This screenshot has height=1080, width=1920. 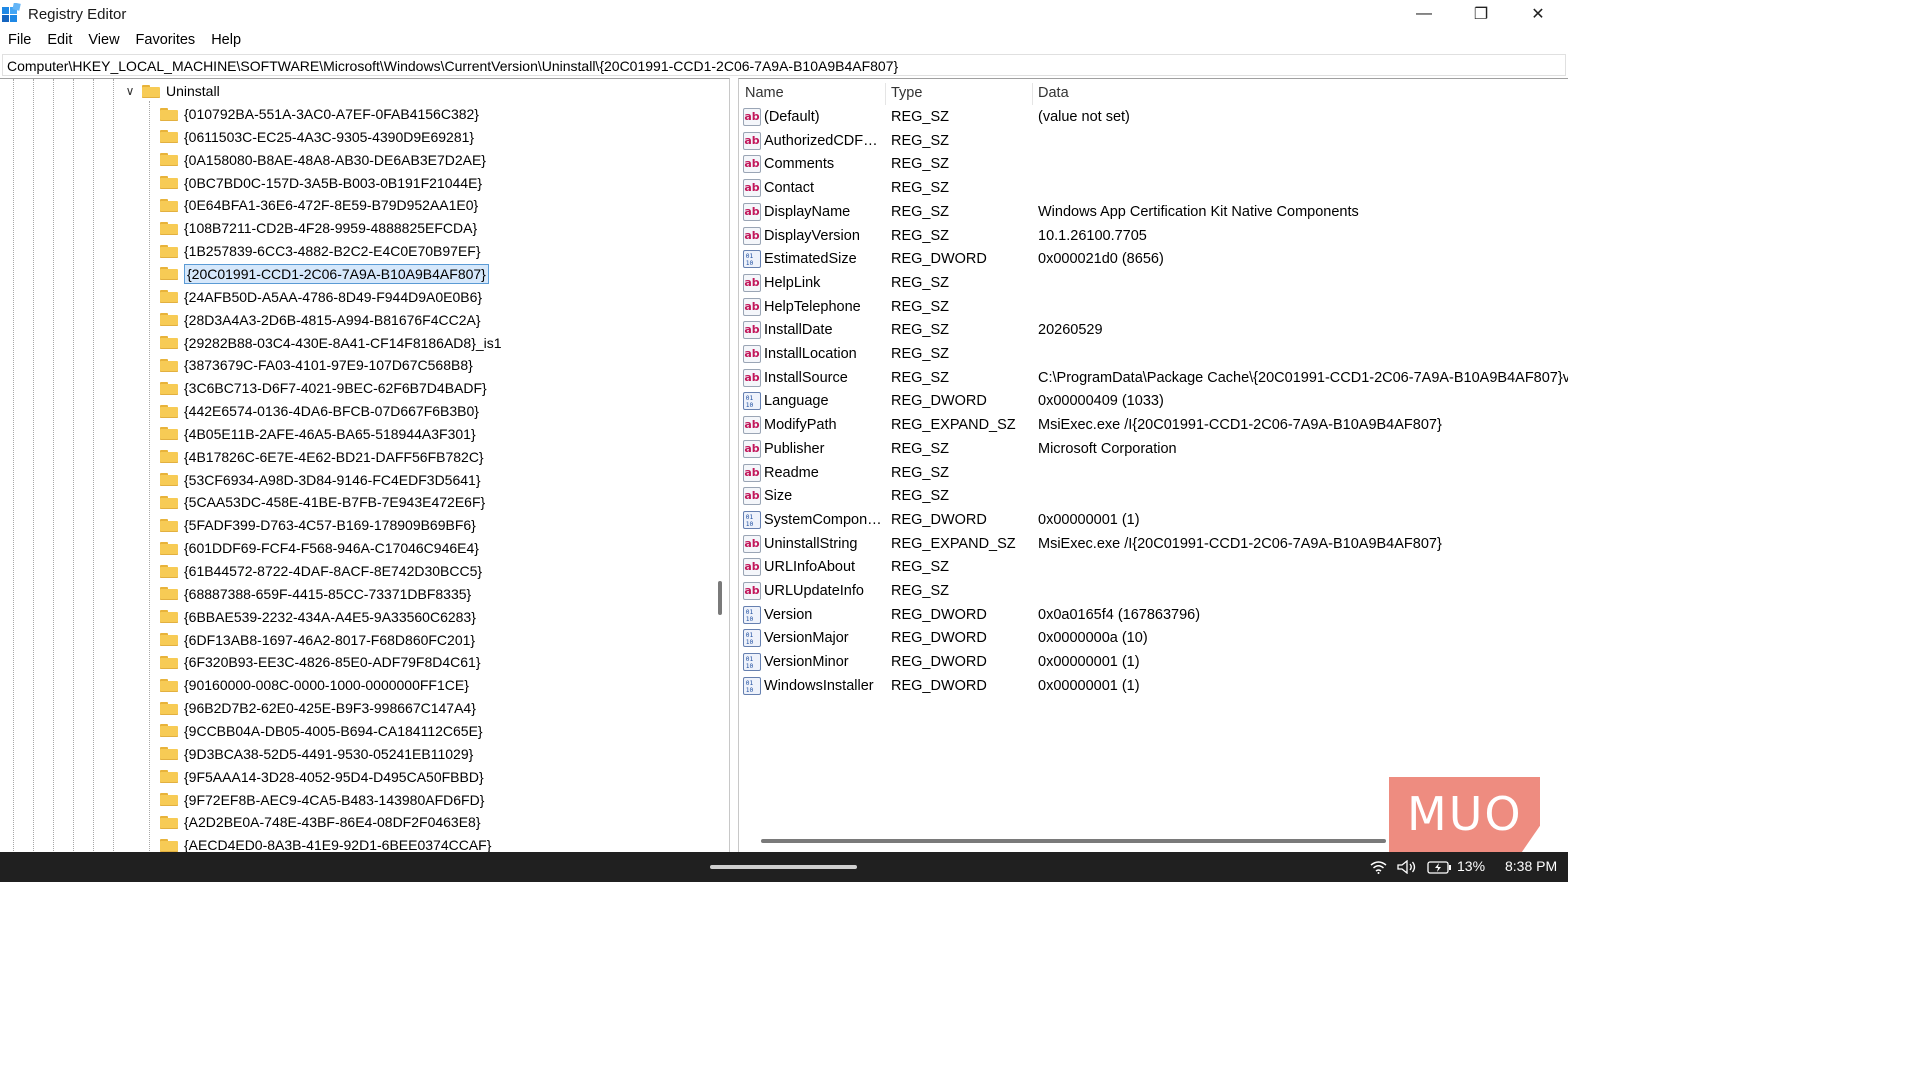 I want to click on value-row: ab AuthorizedCDFPr... REG_SZ, so click(x=1153, y=141).